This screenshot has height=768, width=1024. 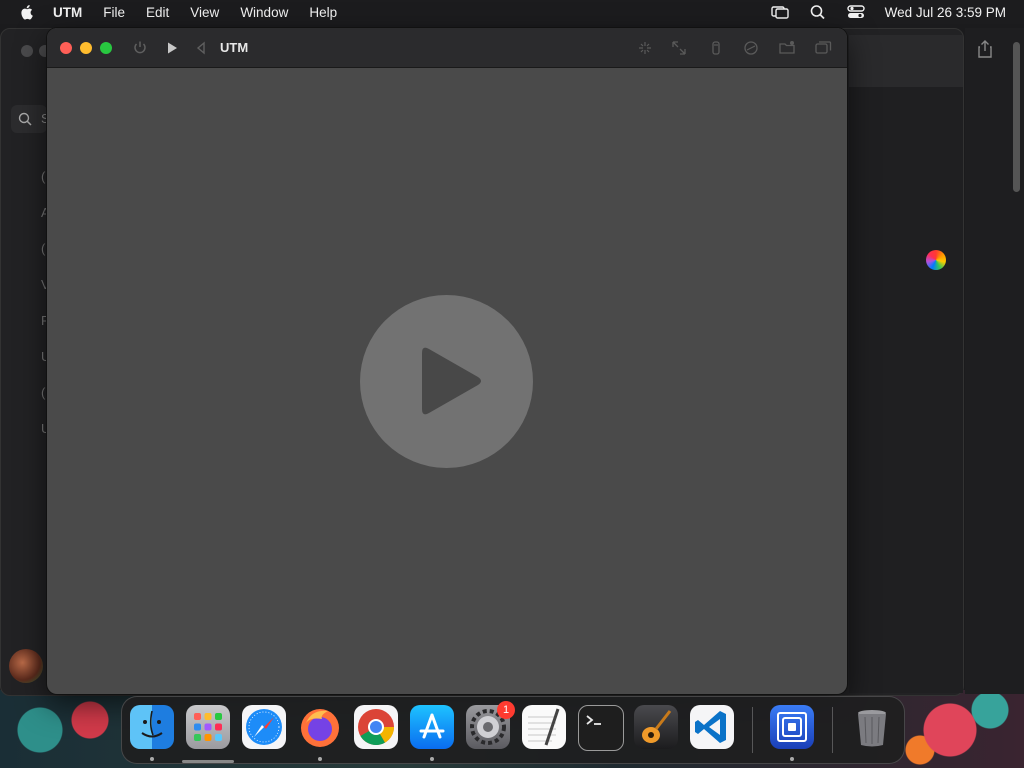 What do you see at coordinates (601, 728) in the screenshot?
I see `dock-terminal` at bounding box center [601, 728].